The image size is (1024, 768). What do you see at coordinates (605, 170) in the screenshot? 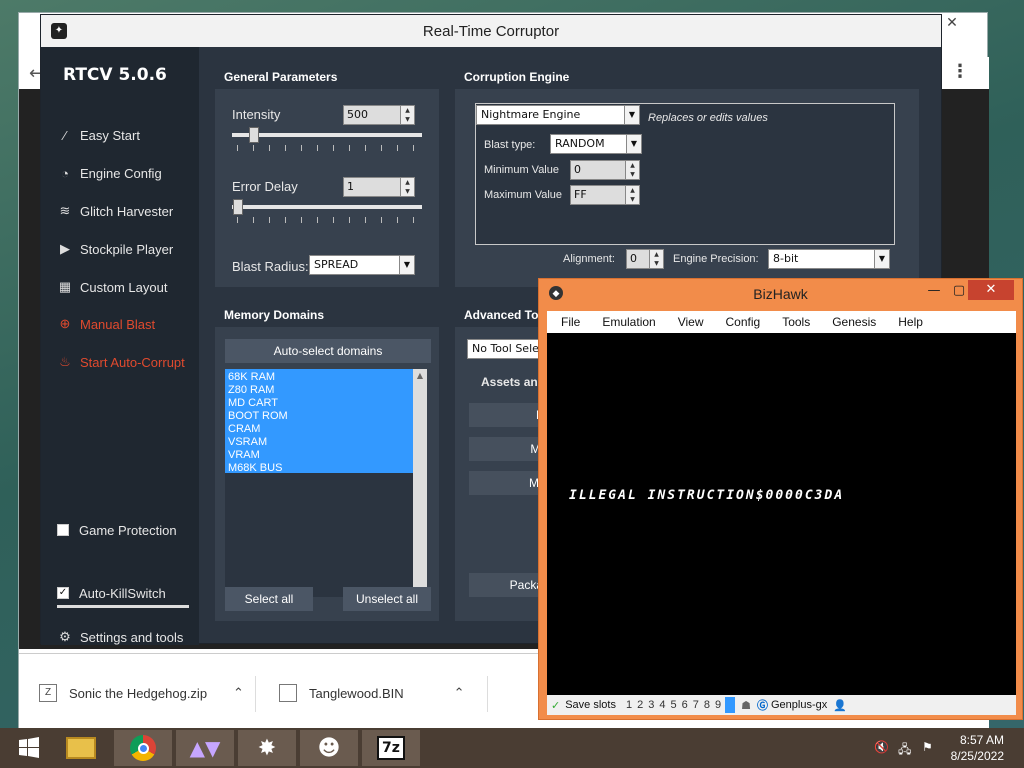
I see `minimum-value-input: 0 ▲ ▼` at bounding box center [605, 170].